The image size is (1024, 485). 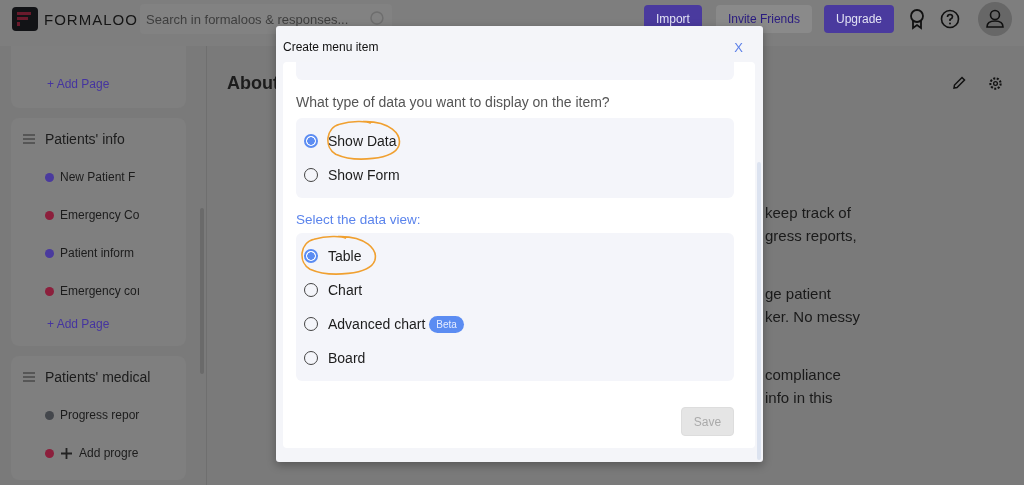 I want to click on logo-text: FORMALOO, so click(x=91, y=19).